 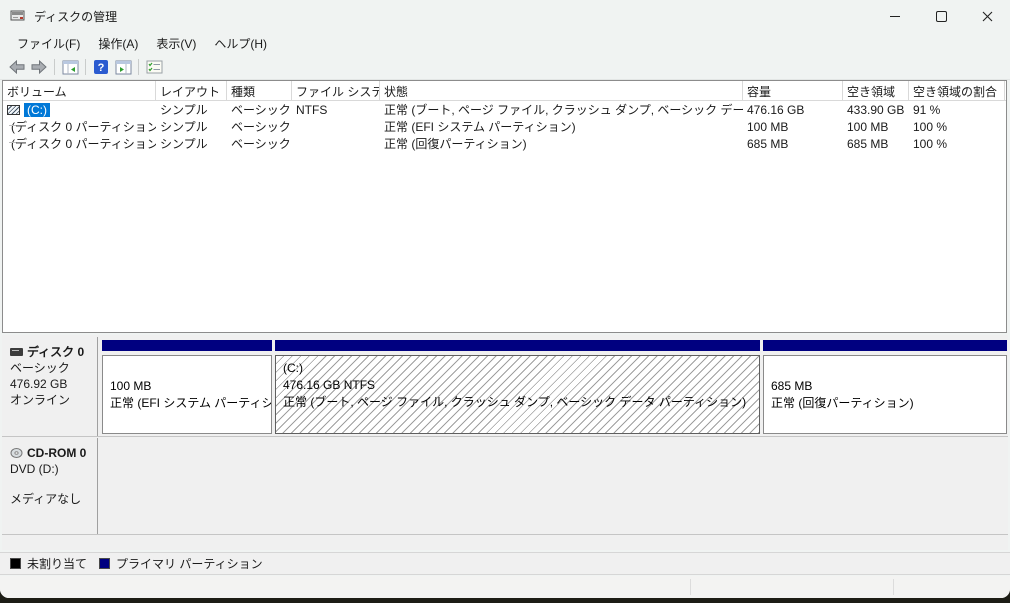 What do you see at coordinates (876, 109) in the screenshot?
I see `cell-free-space: 433.90 GB` at bounding box center [876, 109].